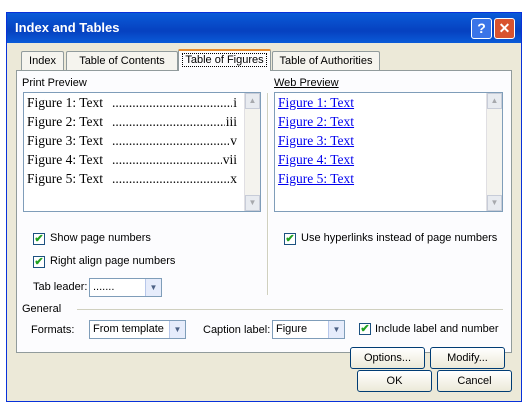 The height and width of the screenshot is (413, 532). I want to click on tab-table-of-figures: Table of Figures, so click(224, 60).